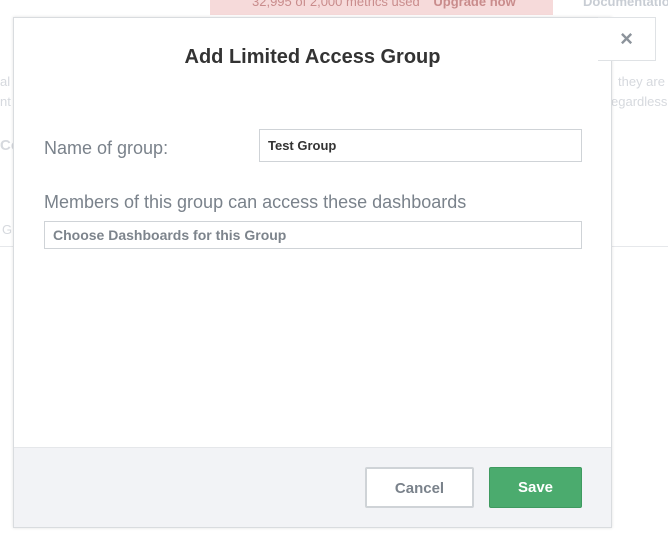 Image resolution: width=668 pixels, height=555 pixels. Describe the element at coordinates (535, 487) in the screenshot. I see `save-button: Save` at that location.